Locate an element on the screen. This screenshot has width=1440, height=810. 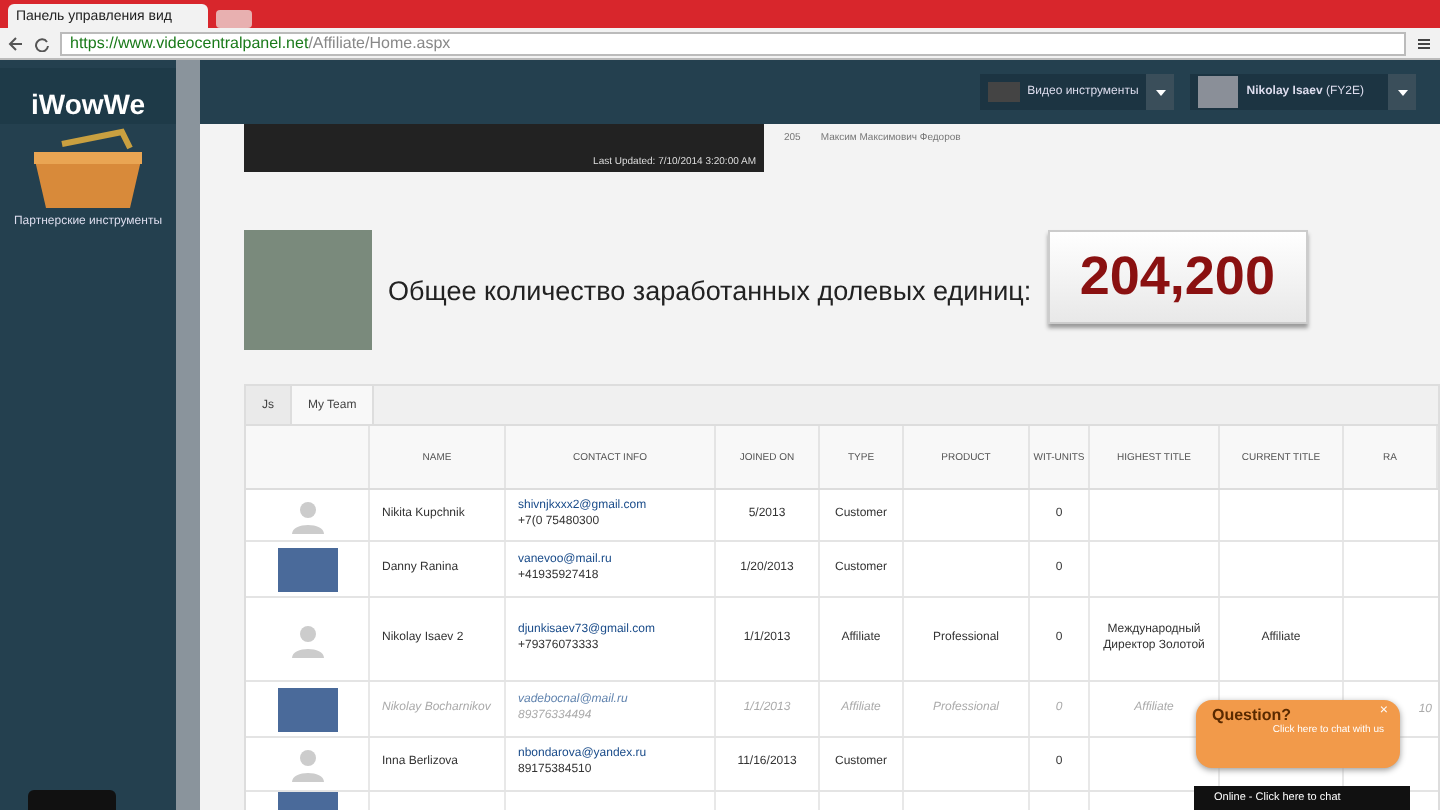
address-field: https://www.videocentralpanel.net/Affiliate/Home.aspx is located at coordinates (733, 43).